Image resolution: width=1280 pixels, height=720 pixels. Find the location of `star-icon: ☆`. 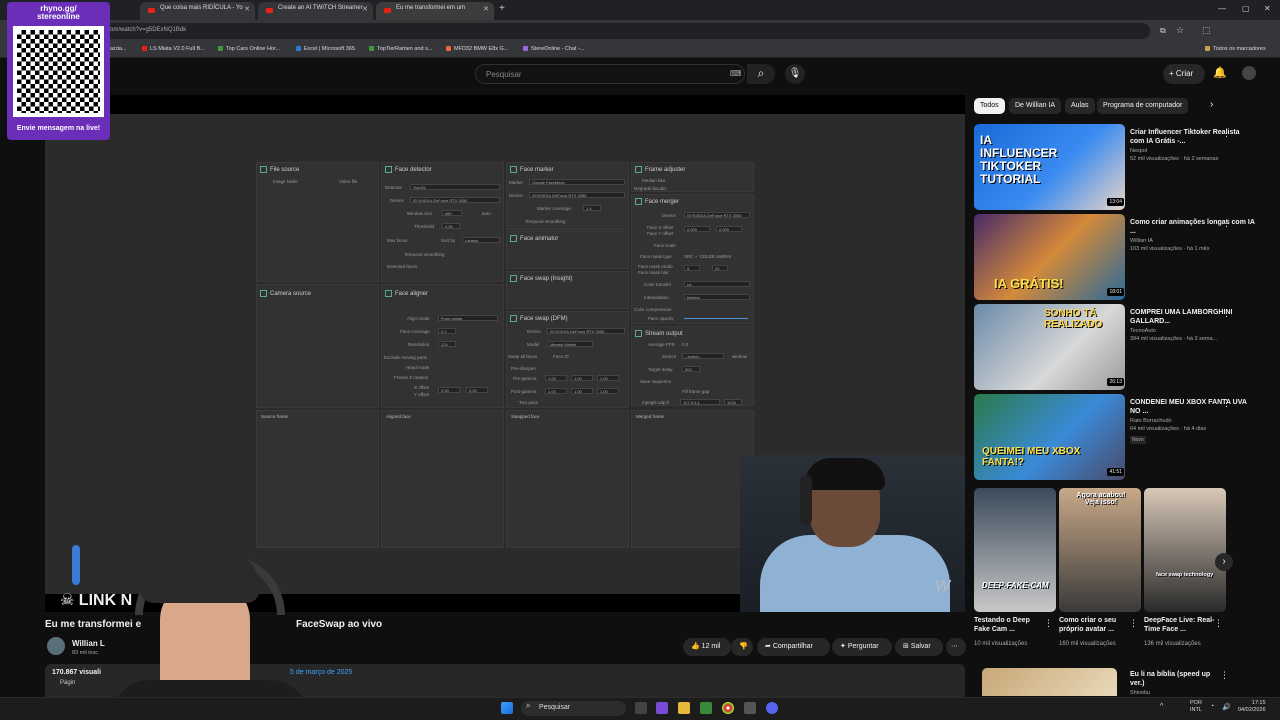

star-icon: ☆ is located at coordinates (1180, 30).